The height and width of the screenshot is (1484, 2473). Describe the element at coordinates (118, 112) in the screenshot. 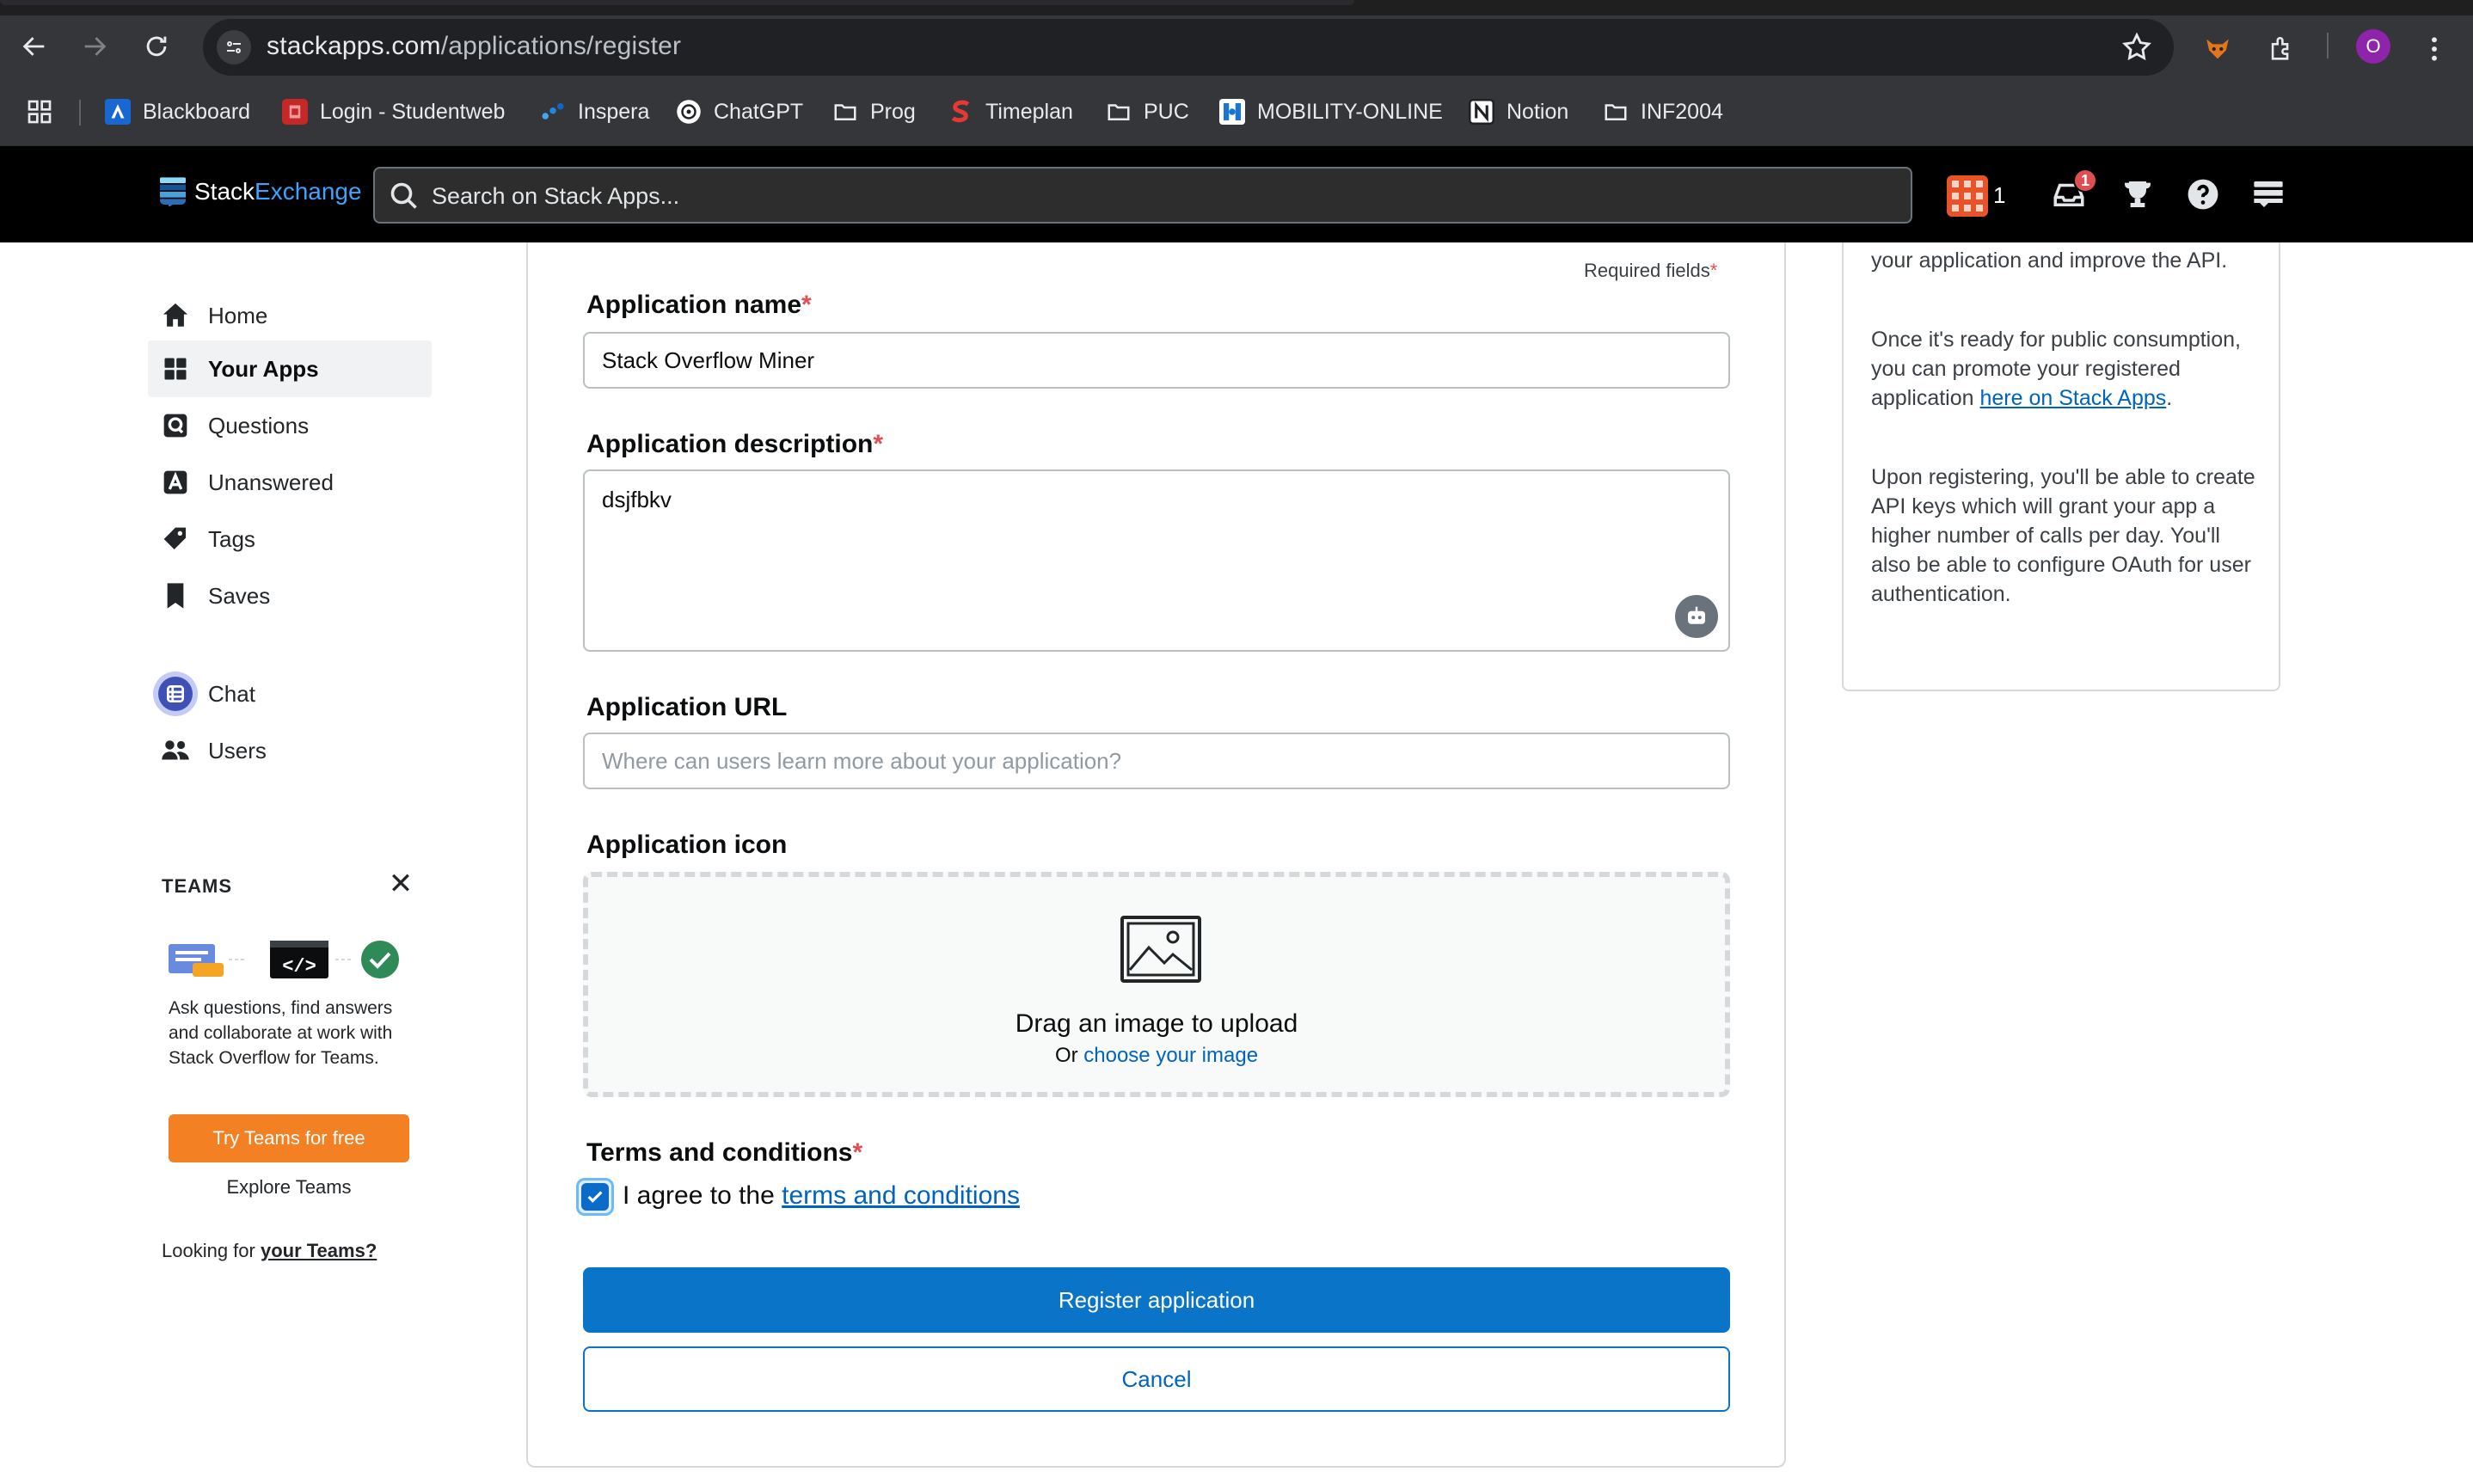

I see `blackboard-icon` at that location.